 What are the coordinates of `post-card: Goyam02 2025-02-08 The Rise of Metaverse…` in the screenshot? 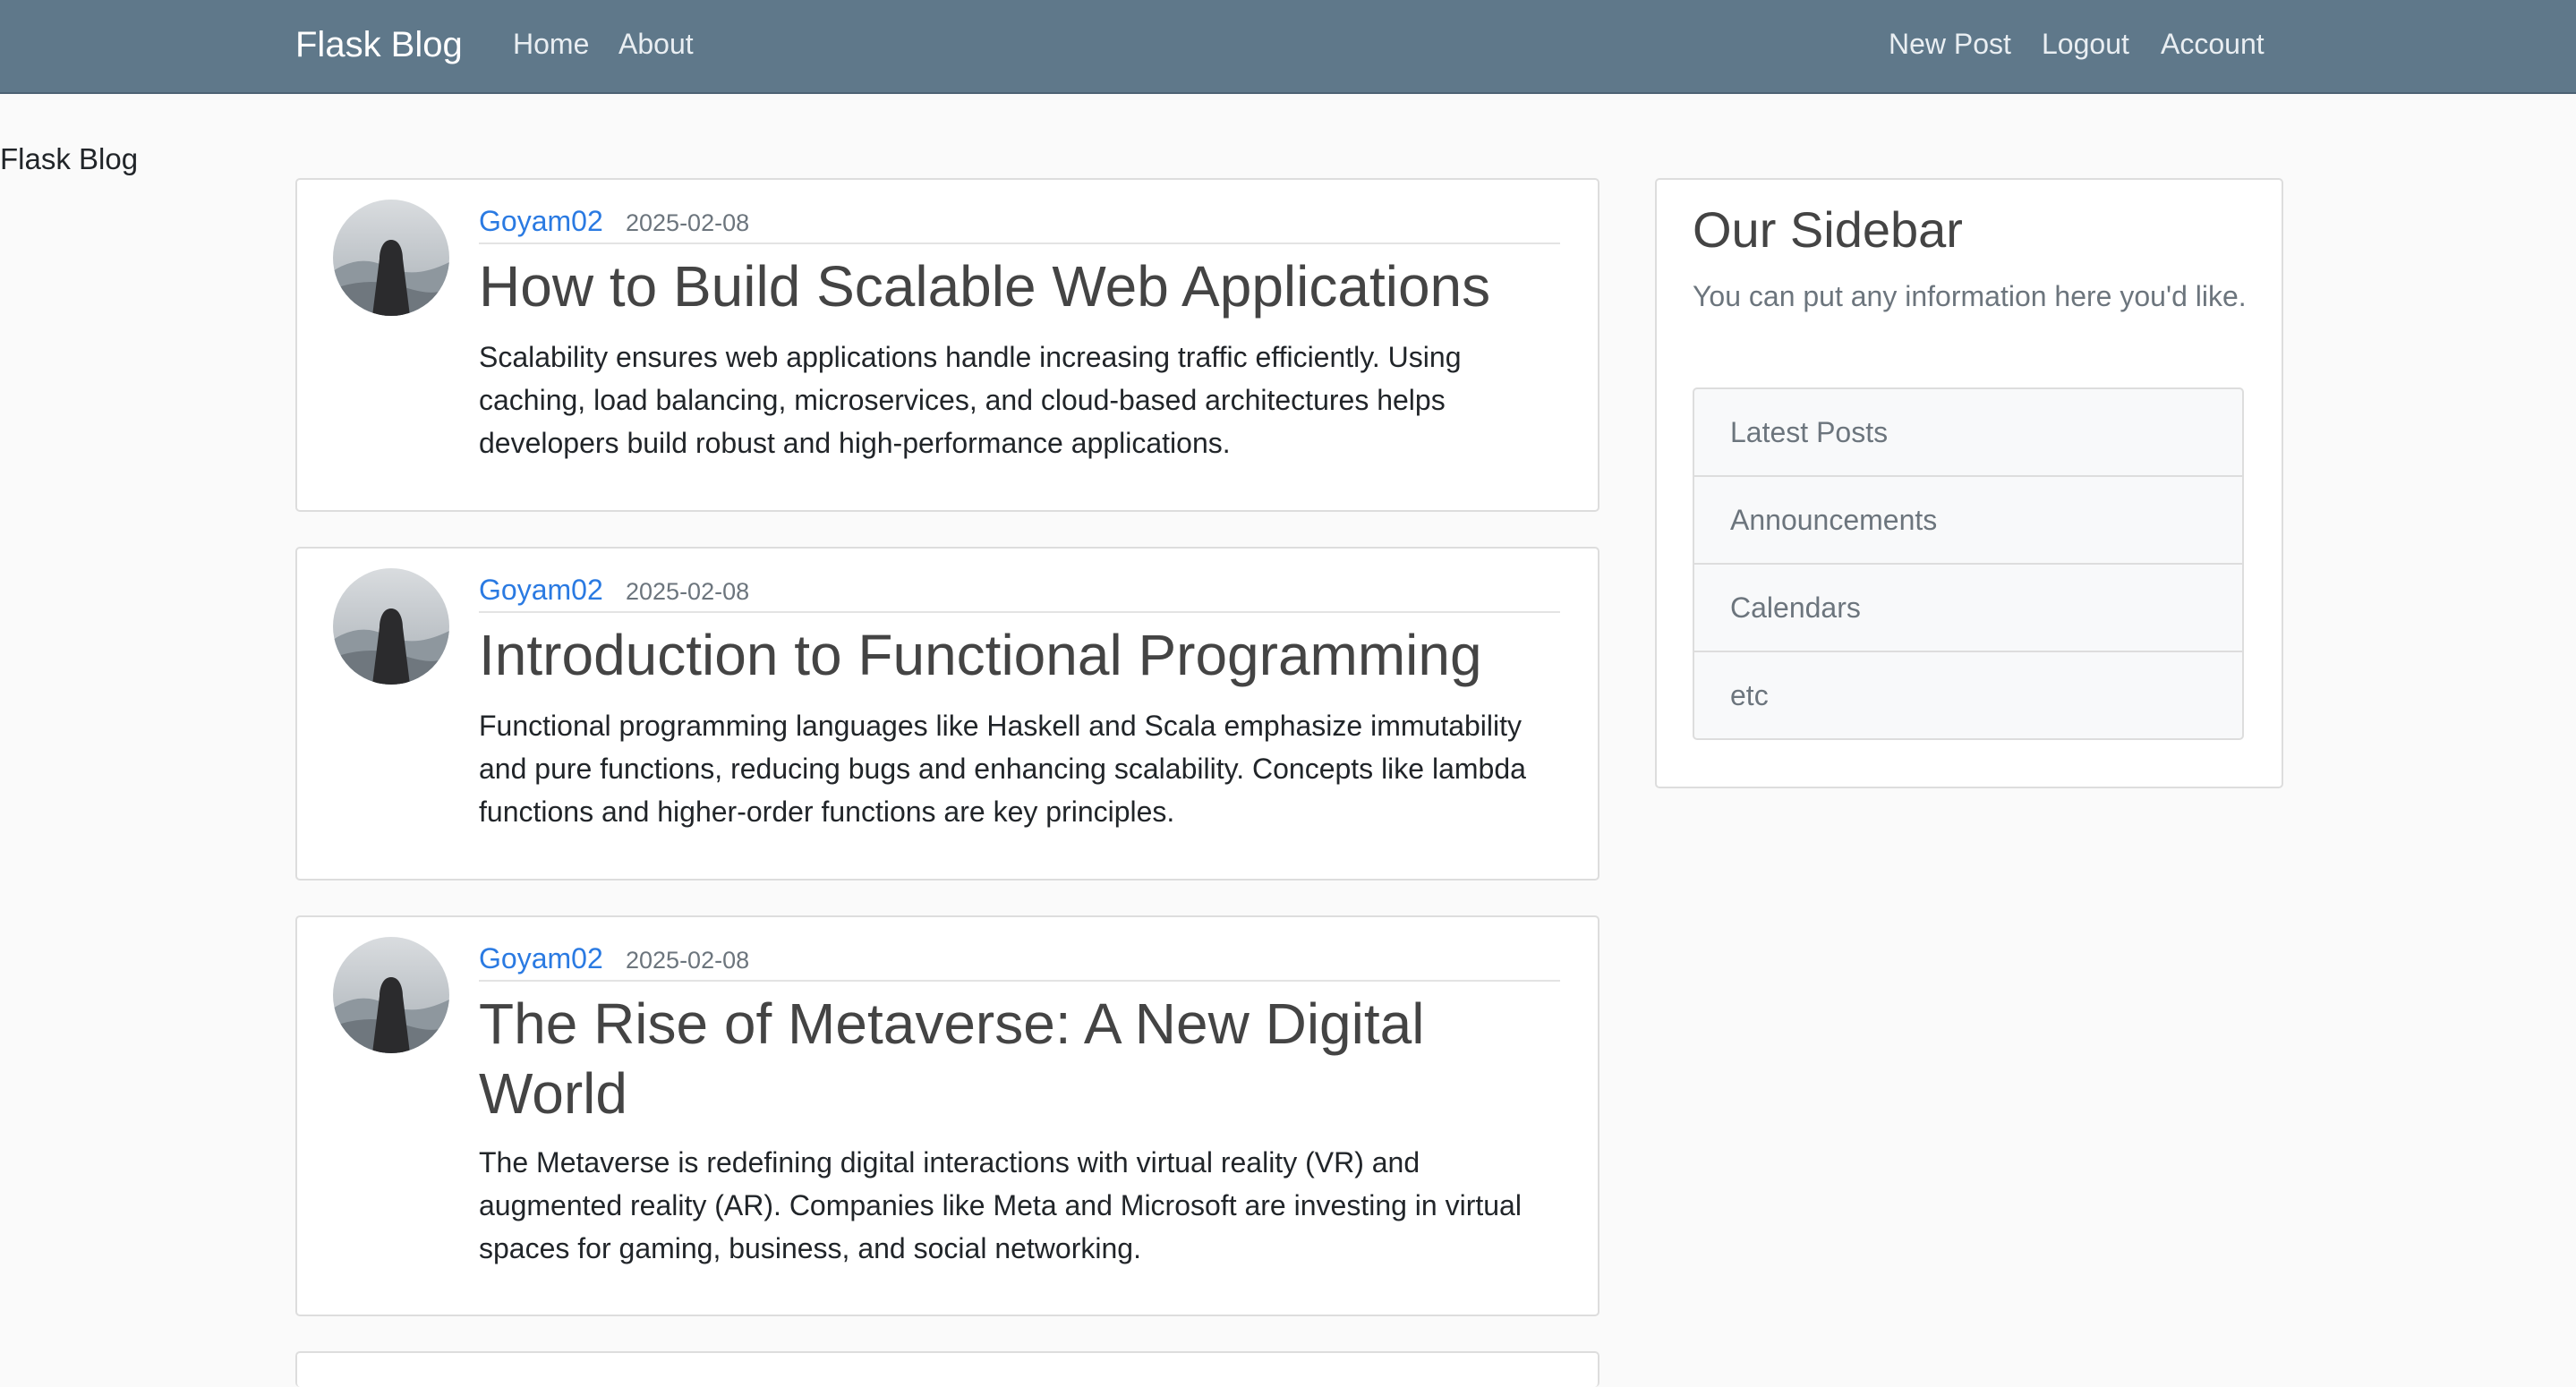 It's located at (947, 1115).